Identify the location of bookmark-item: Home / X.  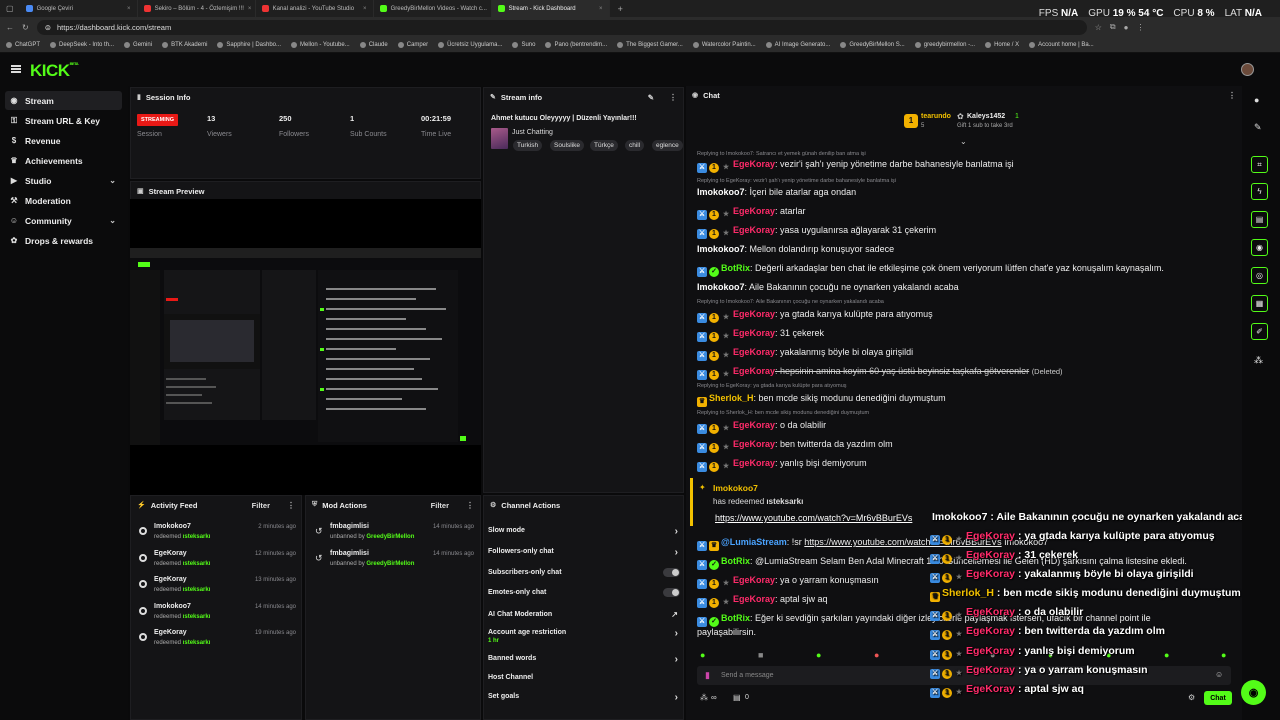
(1002, 44).